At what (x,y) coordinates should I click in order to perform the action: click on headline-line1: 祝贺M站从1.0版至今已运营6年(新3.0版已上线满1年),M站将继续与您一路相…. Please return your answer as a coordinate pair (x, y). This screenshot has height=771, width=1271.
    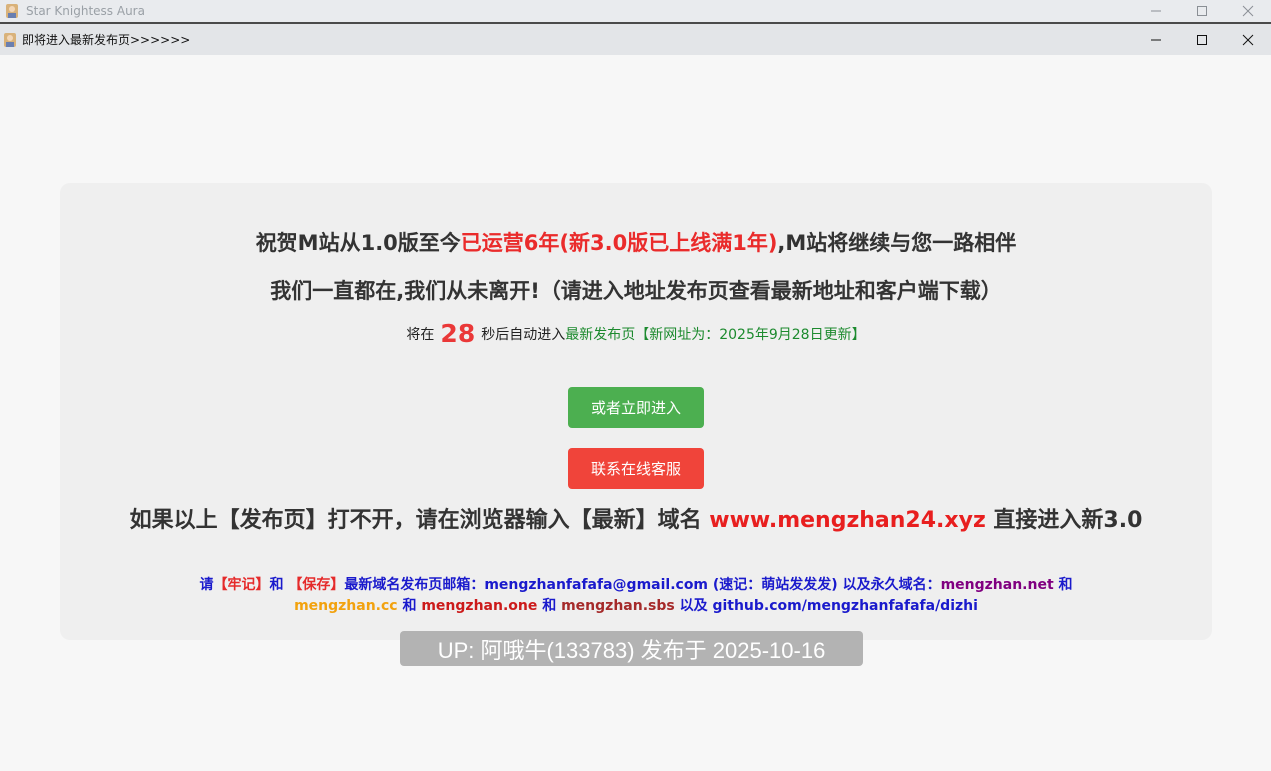
    Looking at the image, I should click on (636, 242).